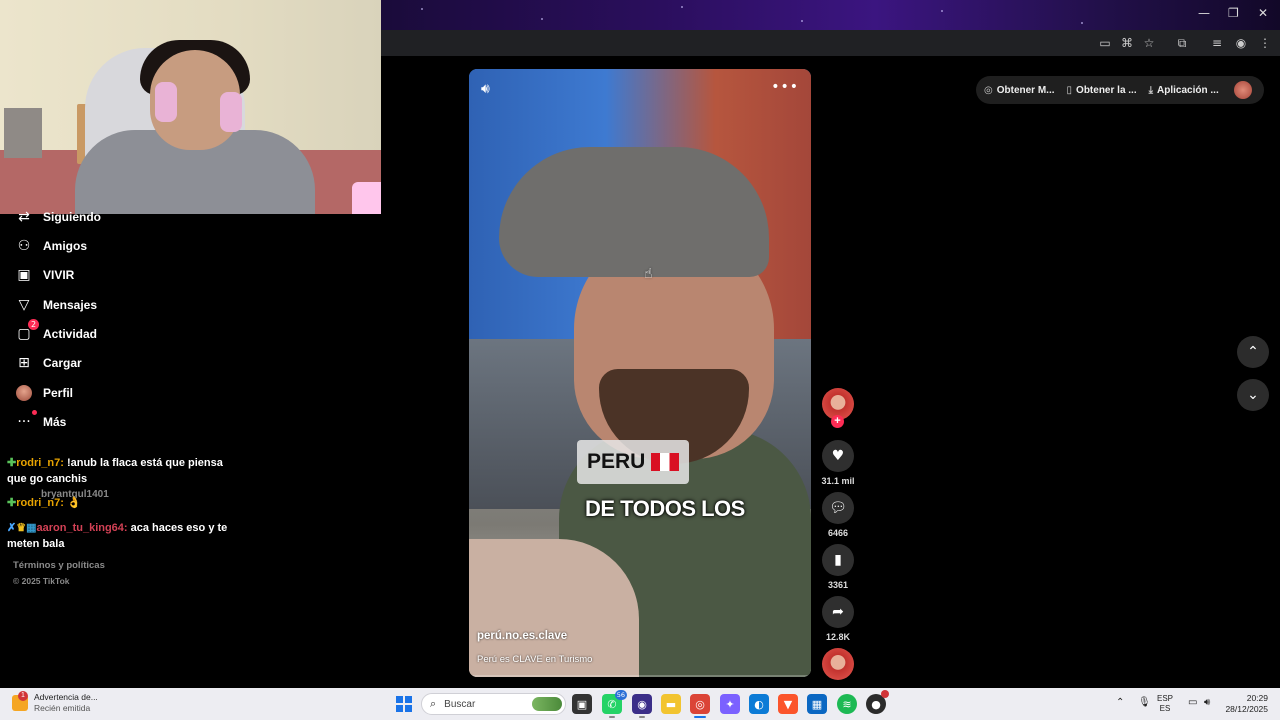 The width and height of the screenshot is (1280, 720). Describe the element at coordinates (21, 528) in the screenshot. I see `crown-badge-icon: ♛` at that location.